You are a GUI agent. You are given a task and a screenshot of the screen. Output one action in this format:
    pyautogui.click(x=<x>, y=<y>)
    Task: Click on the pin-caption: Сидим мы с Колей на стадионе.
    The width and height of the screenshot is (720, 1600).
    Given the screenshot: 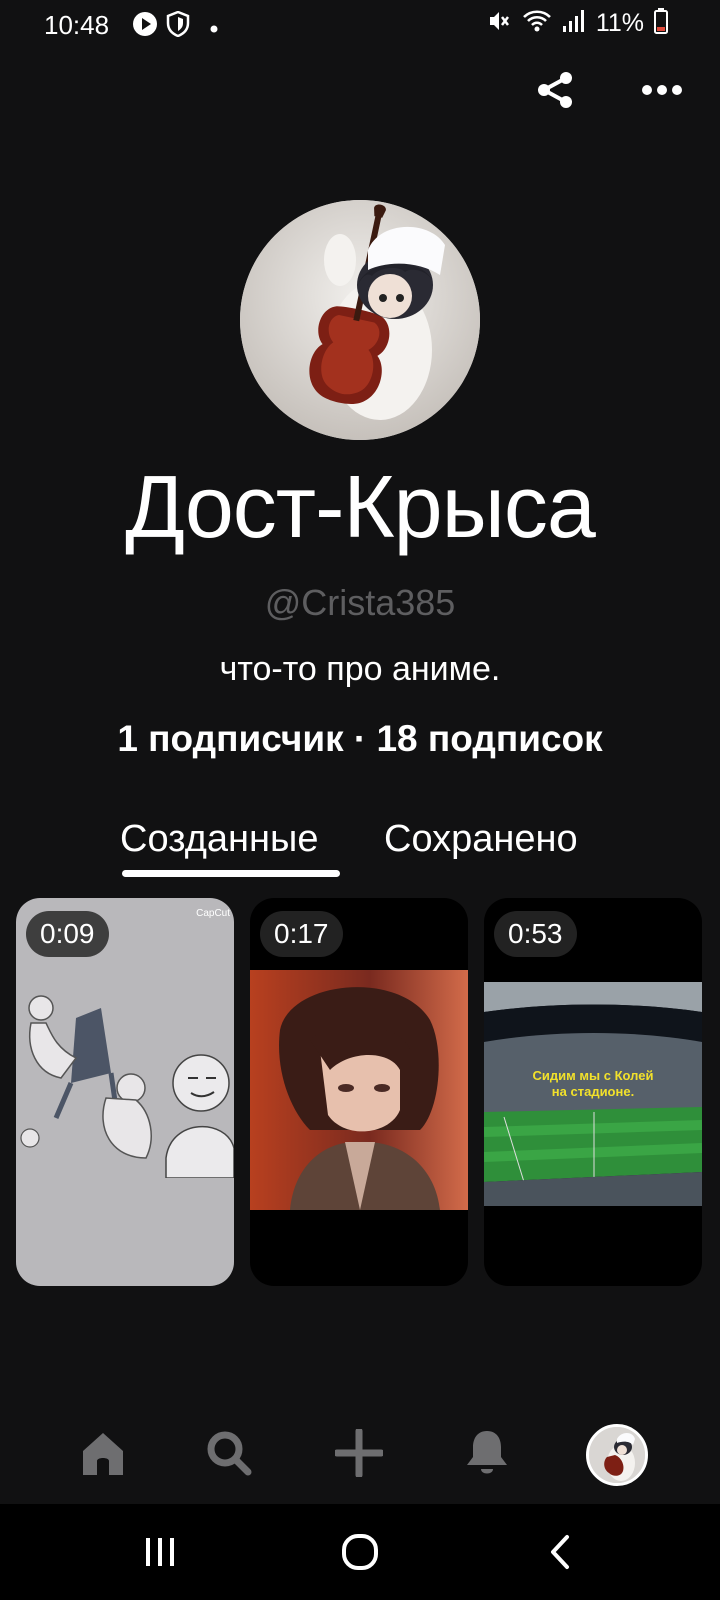 What is the action you would take?
    pyautogui.click(x=593, y=1084)
    